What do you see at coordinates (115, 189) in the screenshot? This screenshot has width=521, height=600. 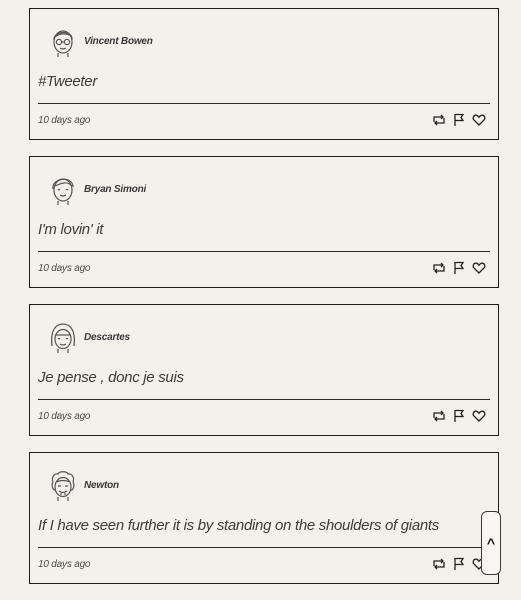 I see `tweet-username: Bryan Simoni` at bounding box center [115, 189].